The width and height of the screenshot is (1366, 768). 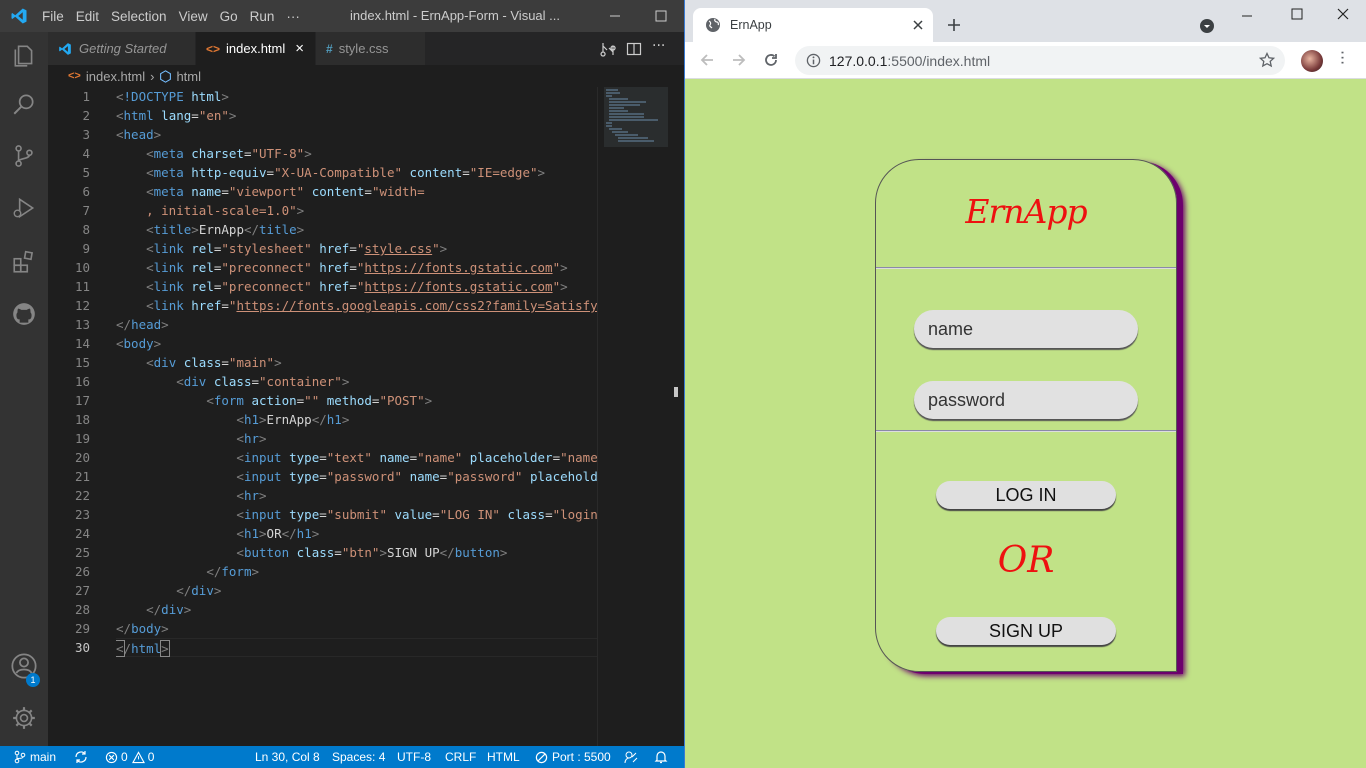 What do you see at coordinates (24, 666) in the screenshot?
I see `accounts-button: 1` at bounding box center [24, 666].